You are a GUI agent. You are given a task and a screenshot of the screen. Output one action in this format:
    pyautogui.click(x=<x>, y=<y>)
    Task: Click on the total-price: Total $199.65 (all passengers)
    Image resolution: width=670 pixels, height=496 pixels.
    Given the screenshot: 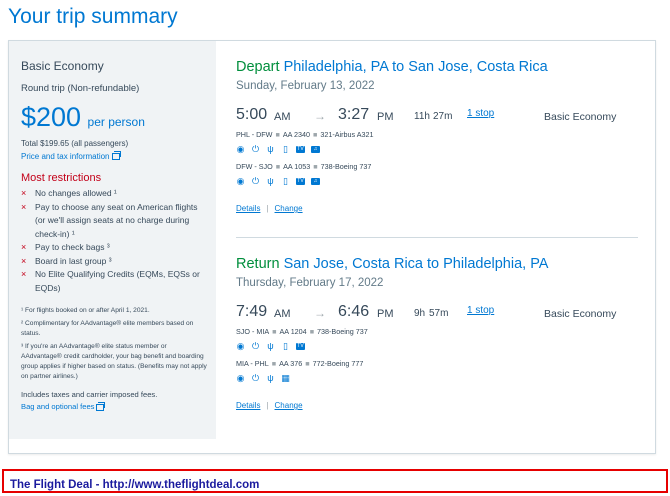 What is the action you would take?
    pyautogui.click(x=75, y=143)
    